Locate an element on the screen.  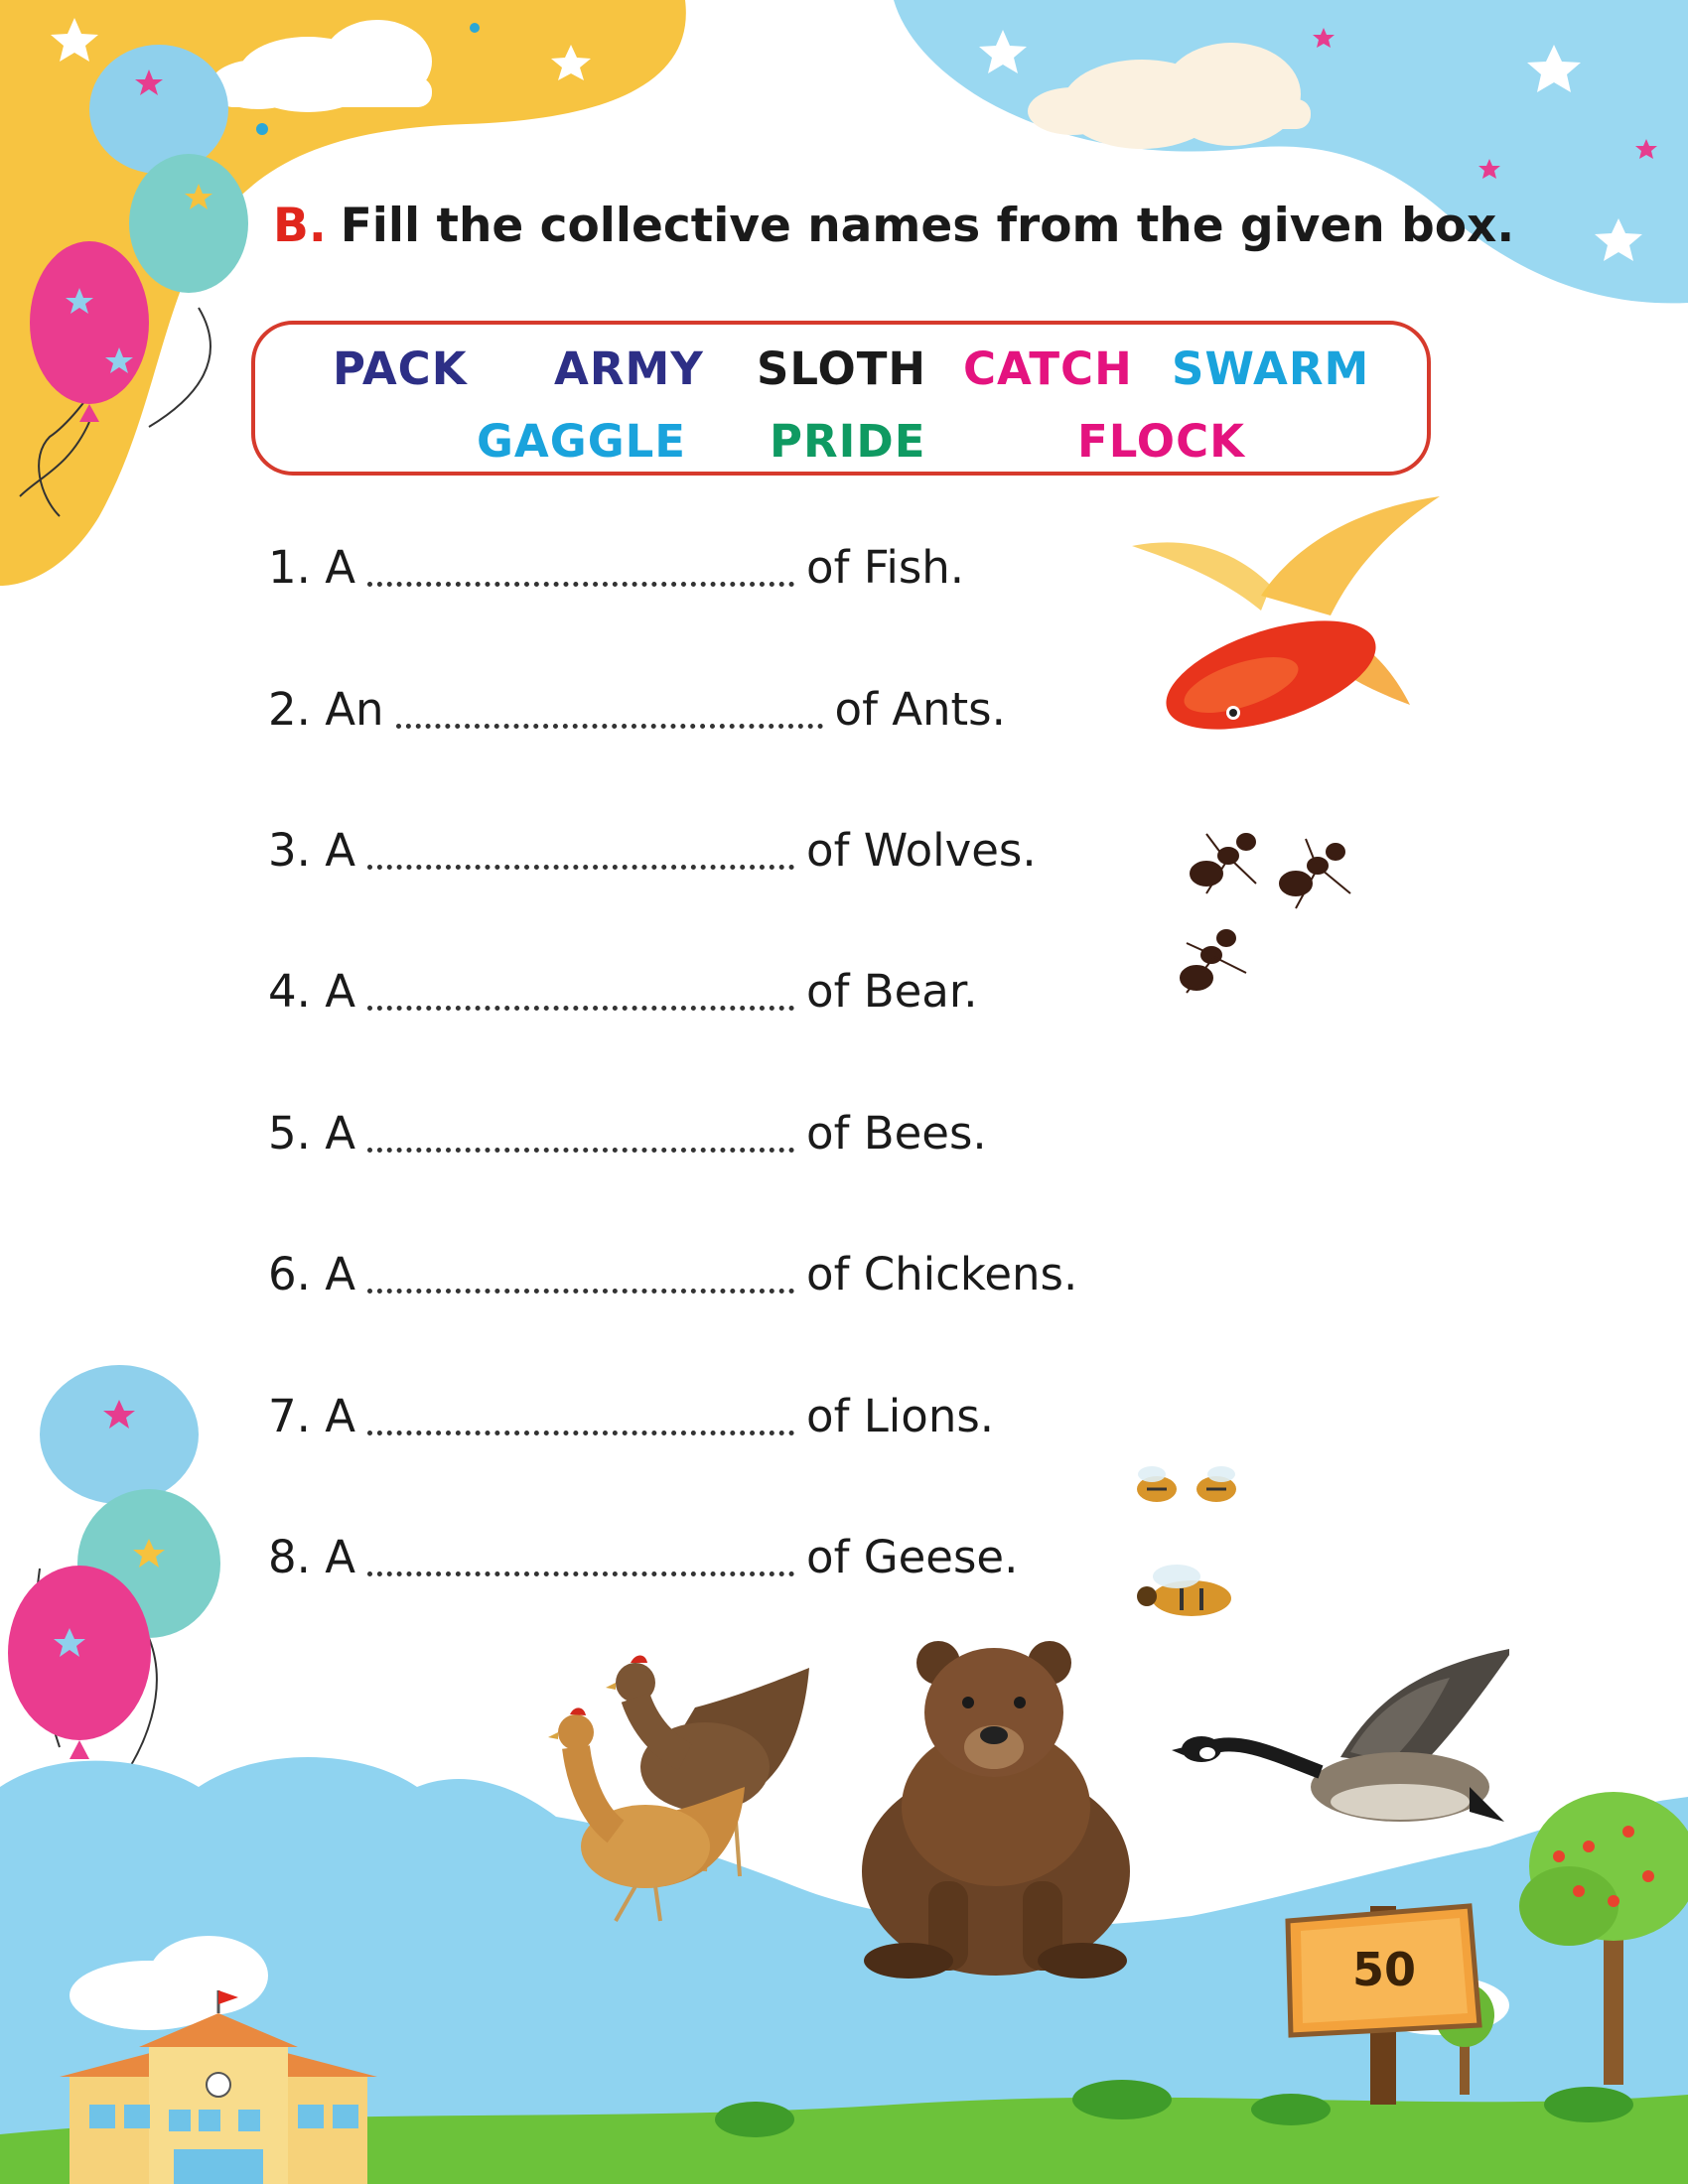
word-box-item: CATCH is located at coordinates (1048, 368).